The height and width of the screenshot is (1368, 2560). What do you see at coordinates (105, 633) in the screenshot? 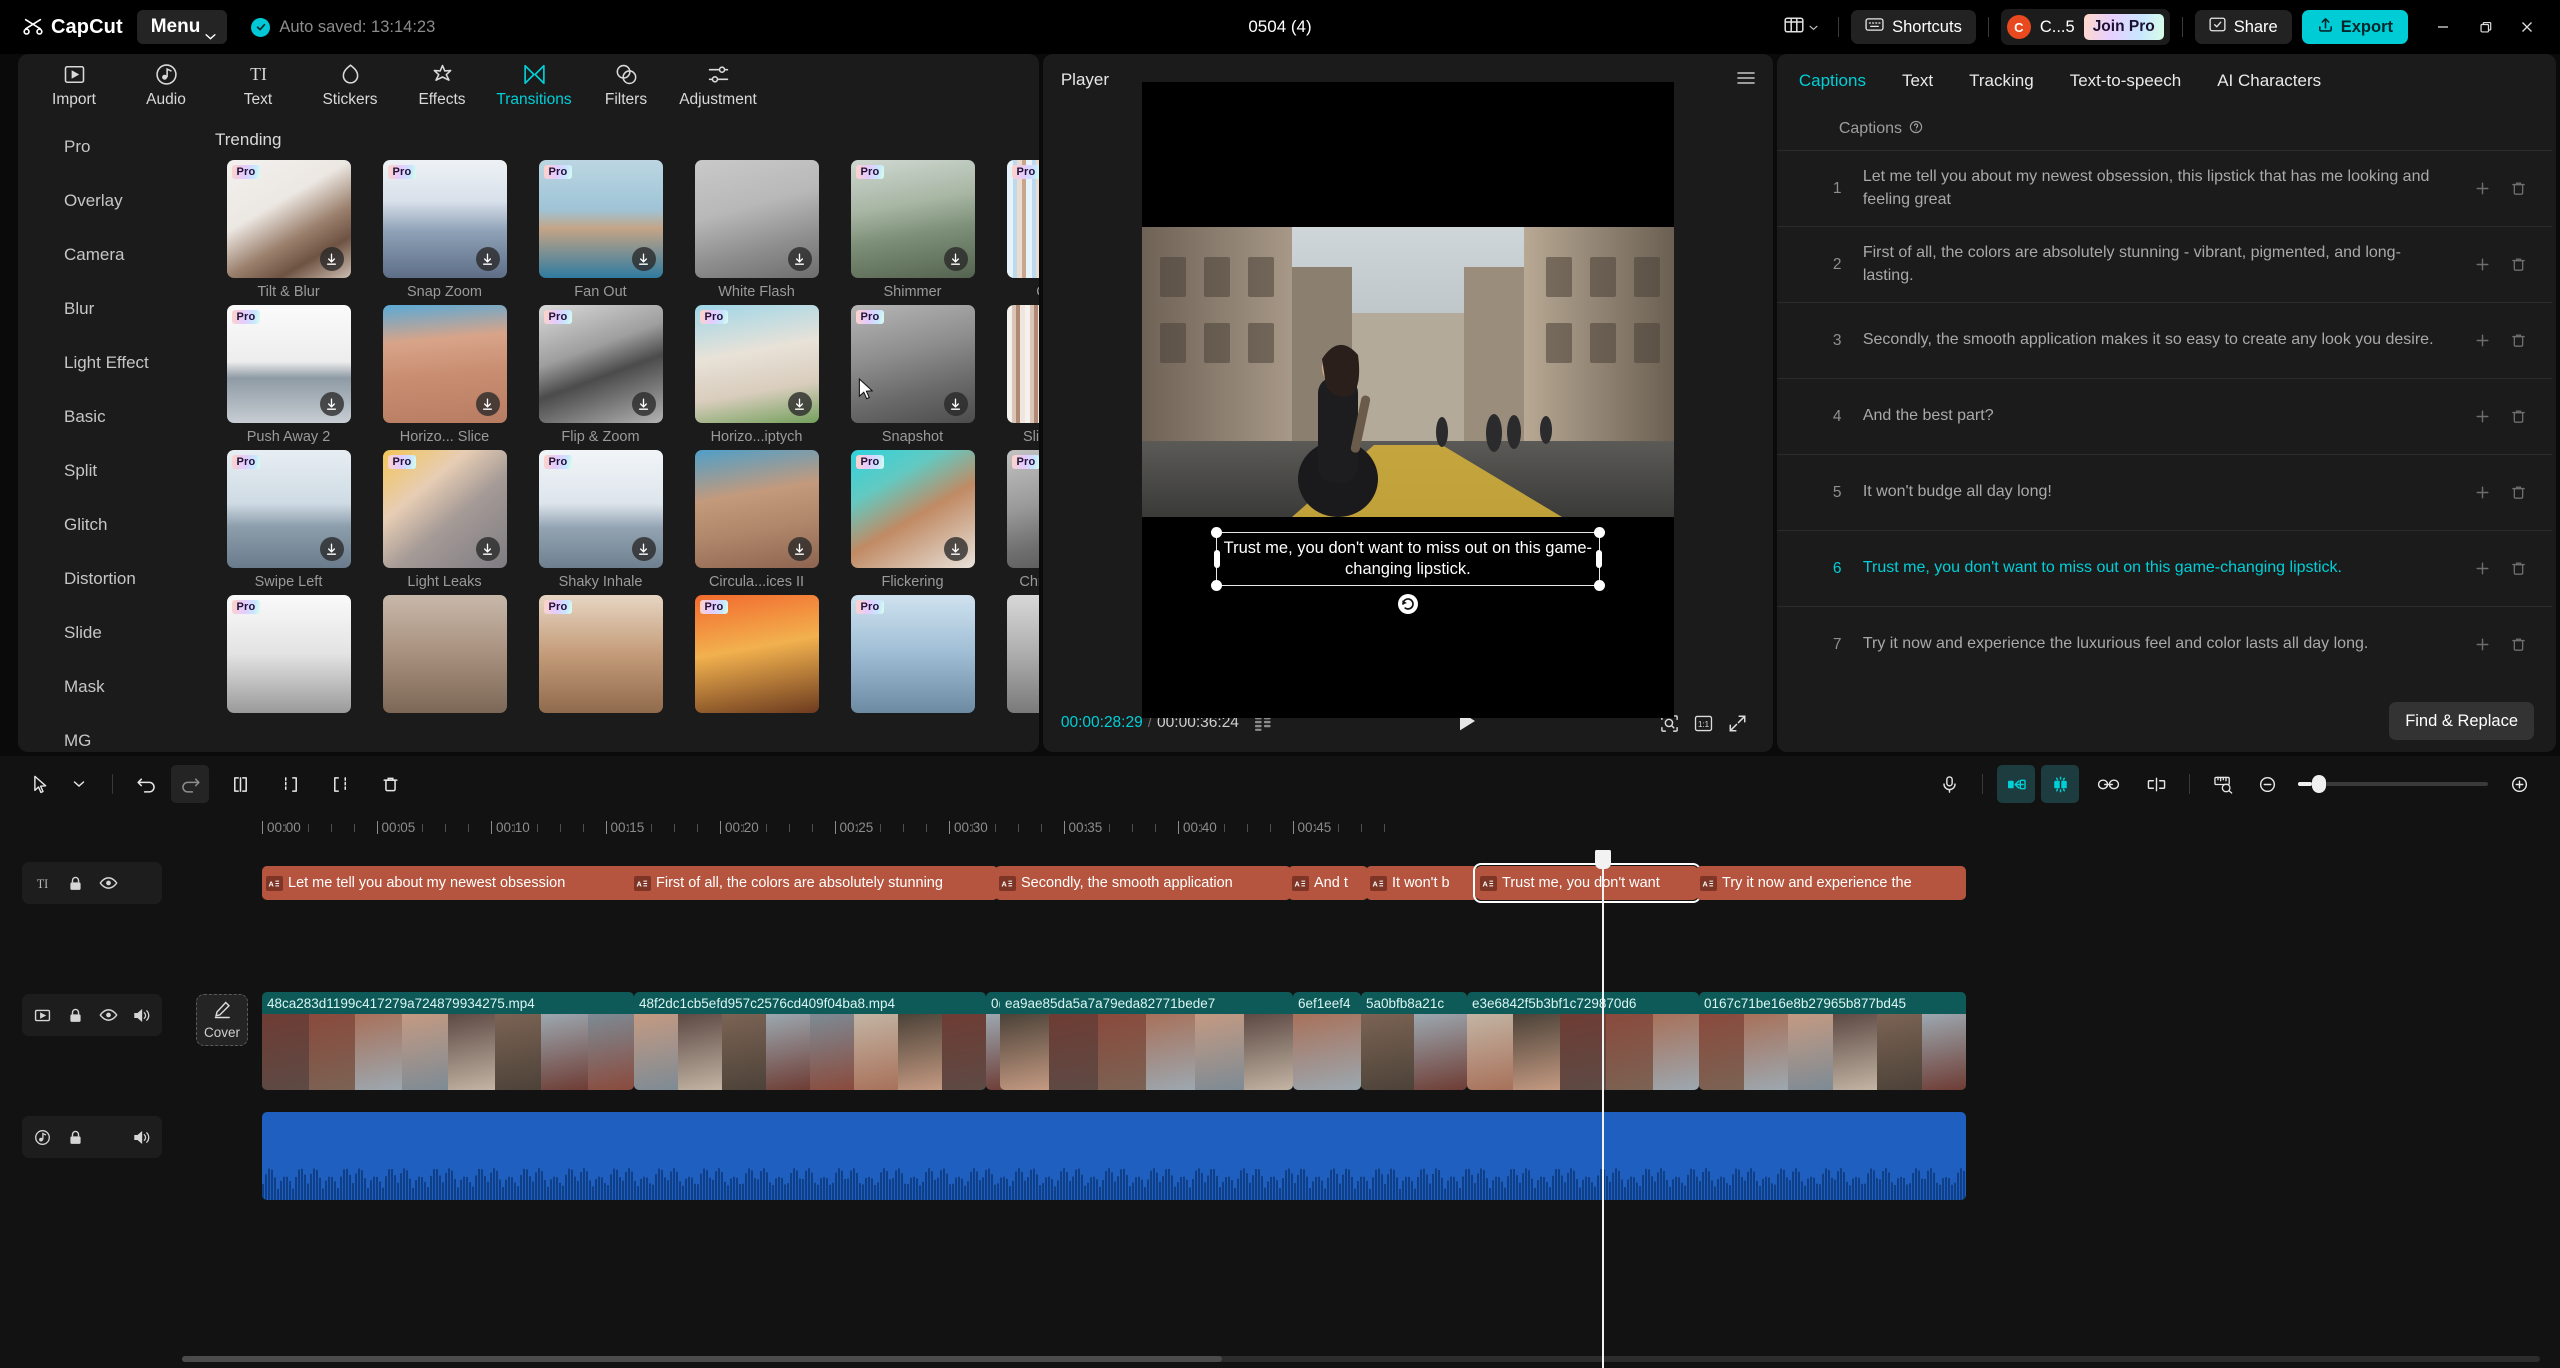
I see `category-slide: Slide` at bounding box center [105, 633].